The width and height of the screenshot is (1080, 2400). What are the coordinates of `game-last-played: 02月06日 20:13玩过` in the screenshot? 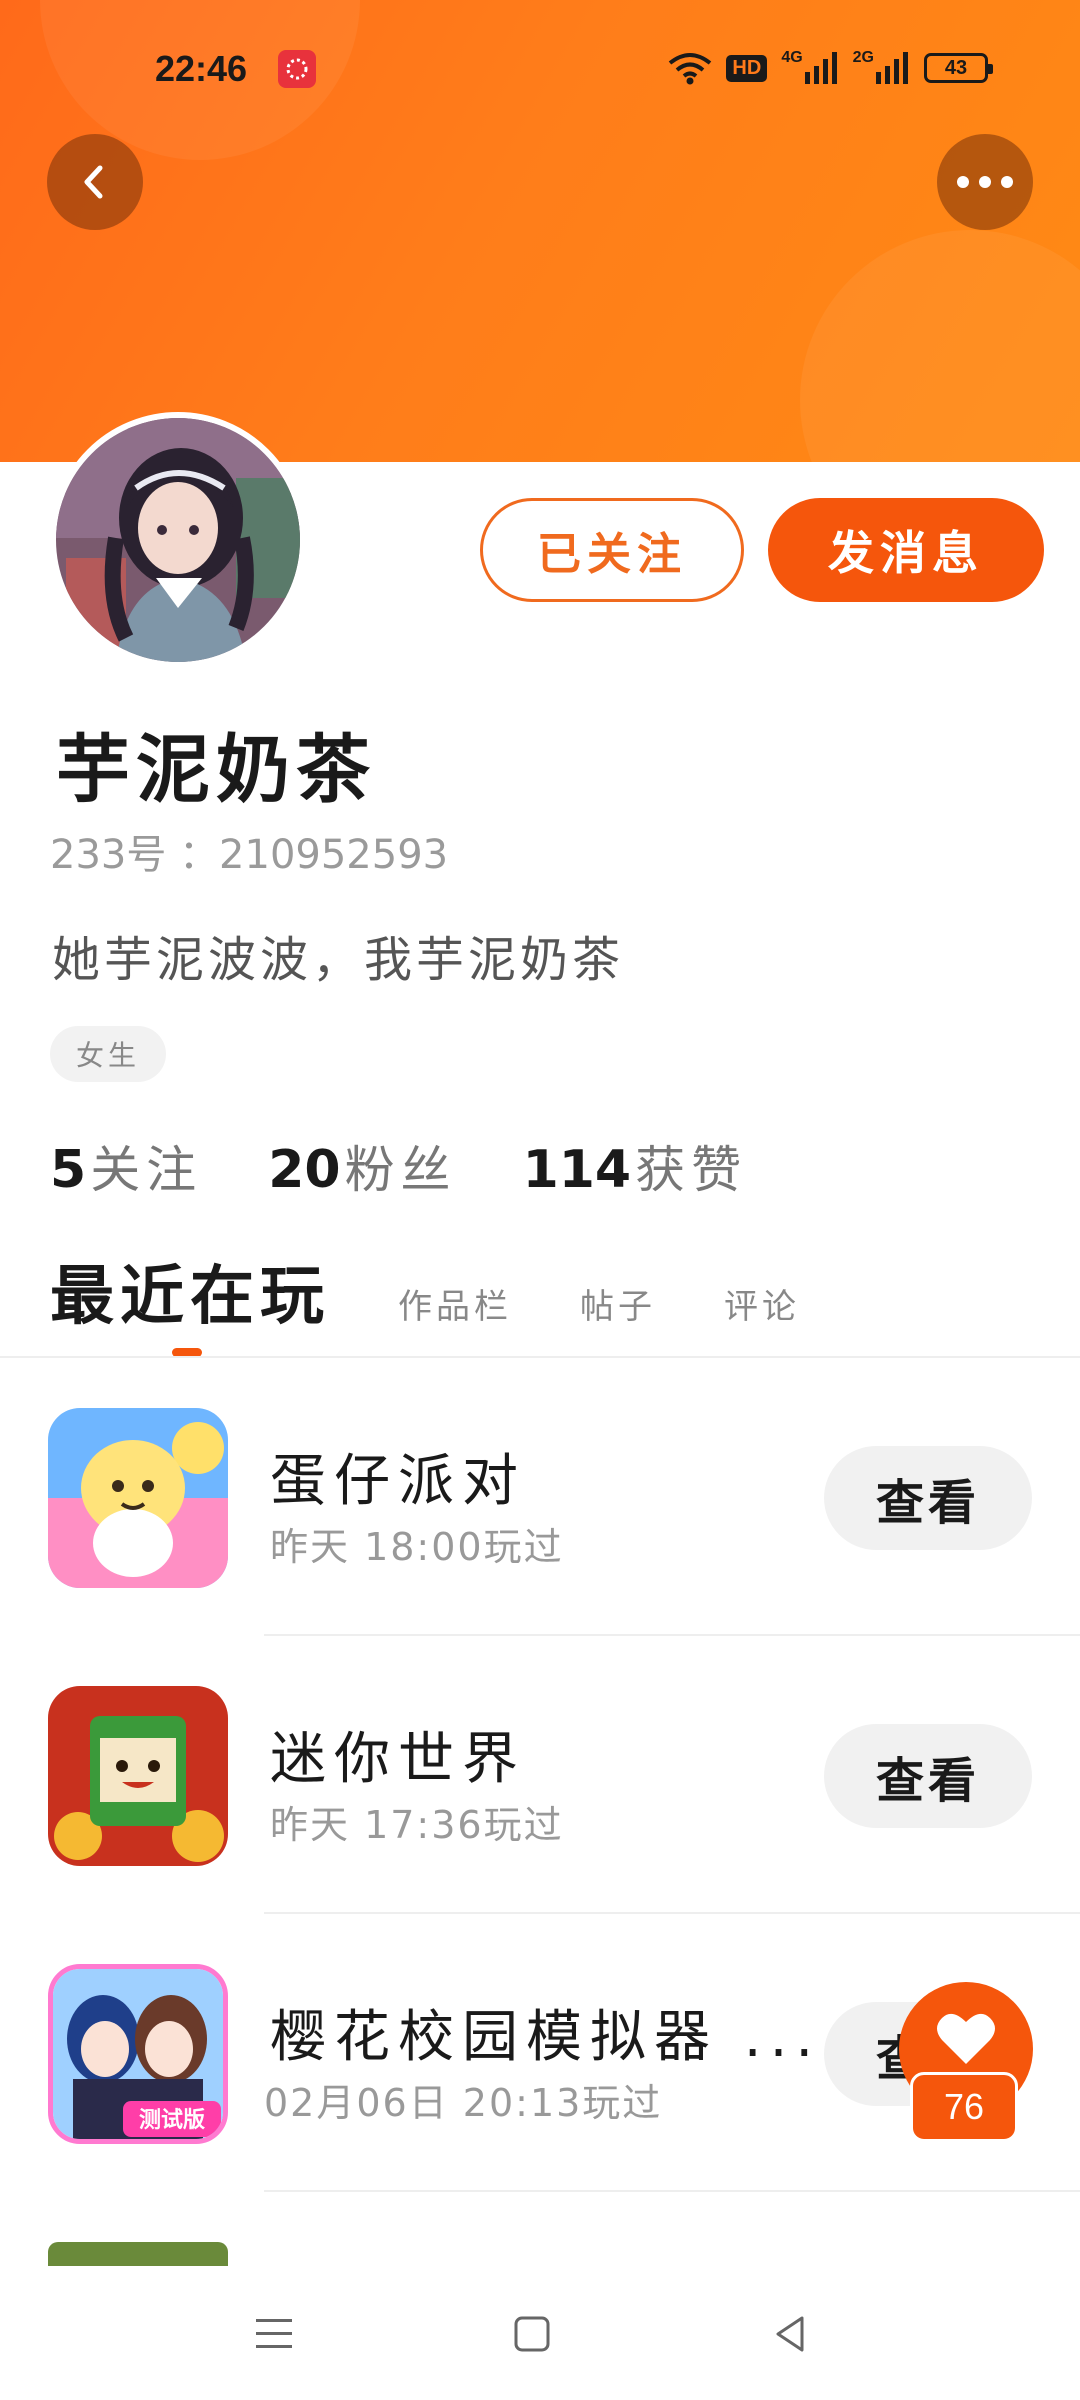 It's located at (463, 2103).